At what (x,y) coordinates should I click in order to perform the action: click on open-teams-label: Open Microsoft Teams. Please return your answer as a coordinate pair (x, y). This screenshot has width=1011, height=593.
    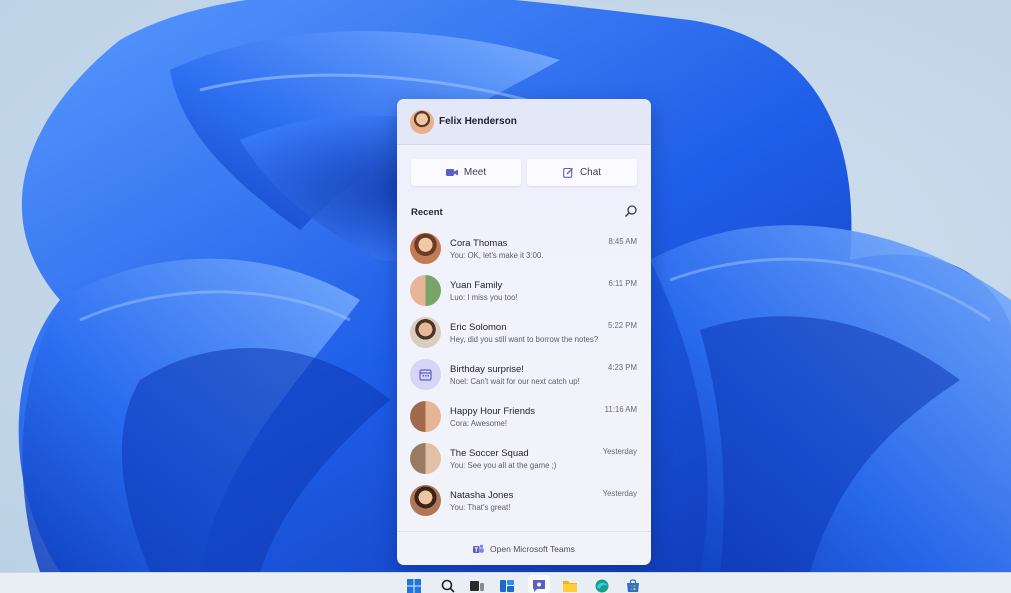
    Looking at the image, I should click on (532, 549).